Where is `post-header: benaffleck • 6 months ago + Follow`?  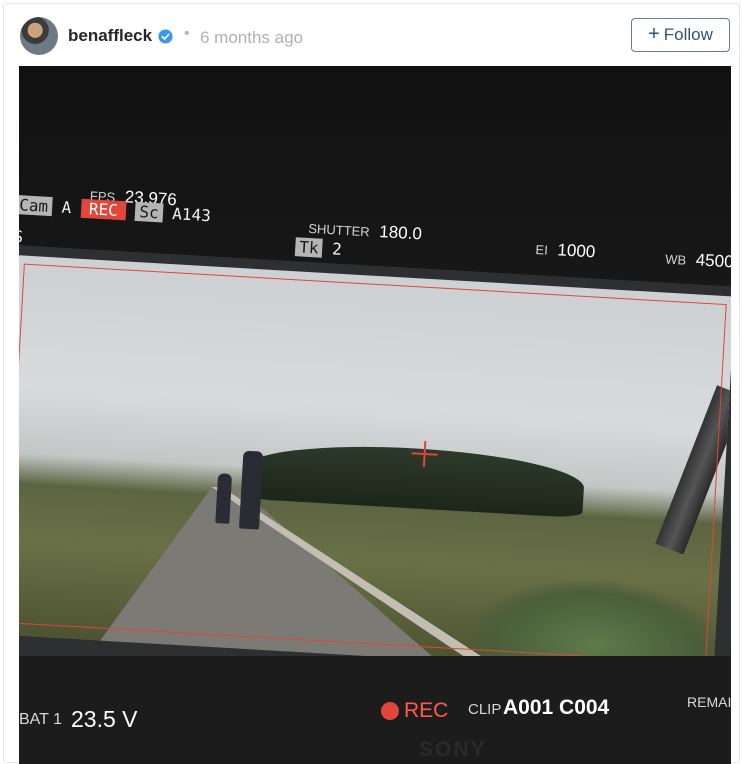
post-header: benaffleck • 6 months ago + Follow is located at coordinates (371, 36).